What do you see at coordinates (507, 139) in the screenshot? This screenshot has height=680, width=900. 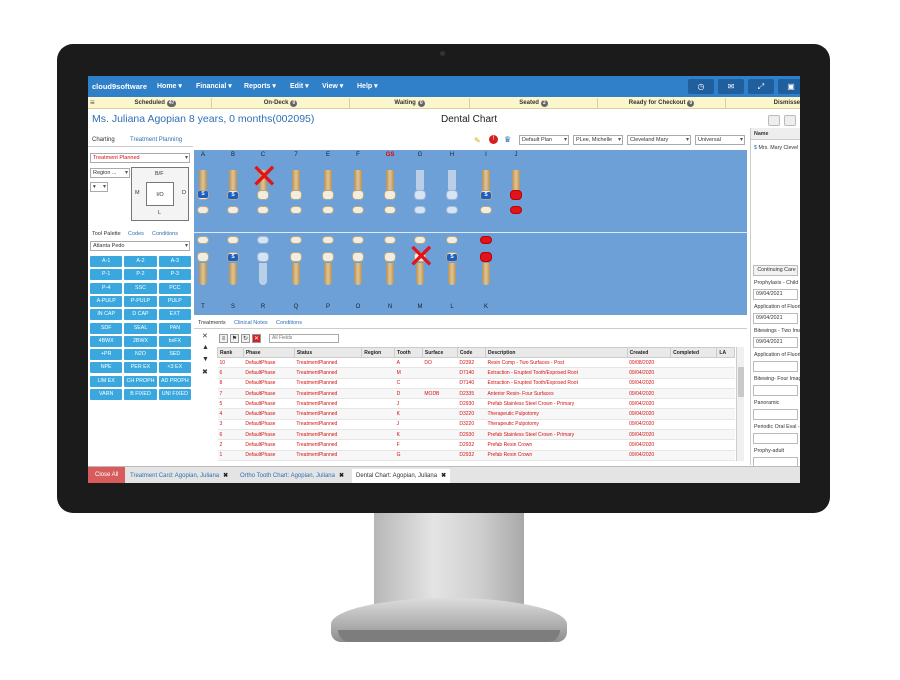 I see `teeth-icon: ♛` at bounding box center [507, 139].